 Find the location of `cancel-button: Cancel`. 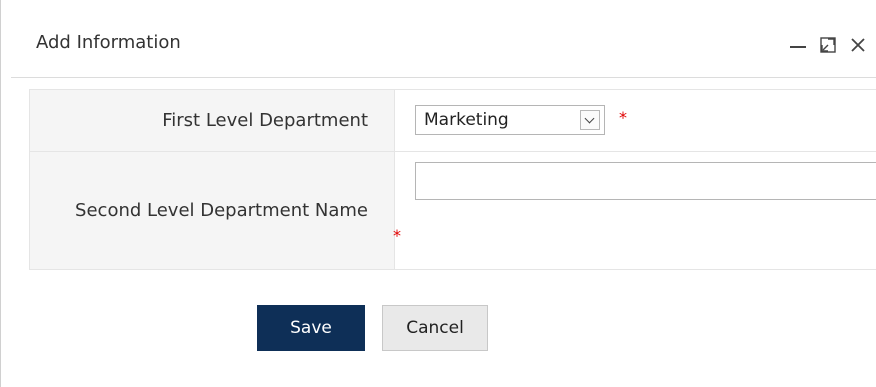

cancel-button: Cancel is located at coordinates (435, 328).